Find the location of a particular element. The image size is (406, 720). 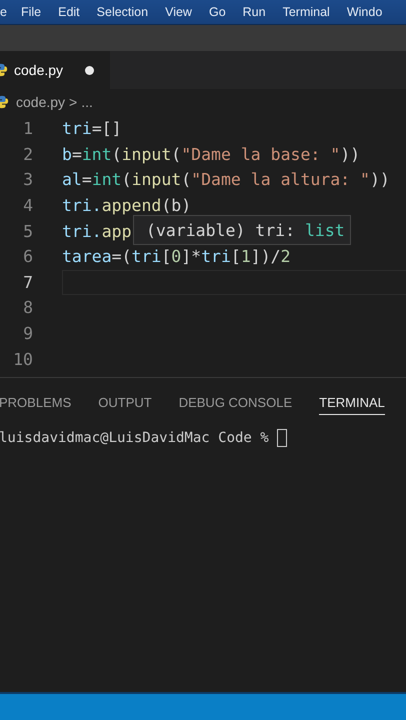

menu-item: View is located at coordinates (178, 12).